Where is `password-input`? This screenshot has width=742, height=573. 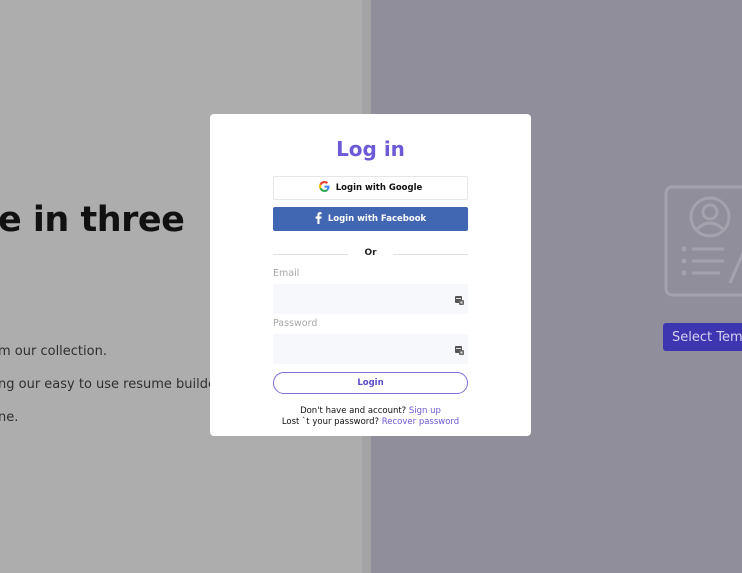 password-input is located at coordinates (366, 349).